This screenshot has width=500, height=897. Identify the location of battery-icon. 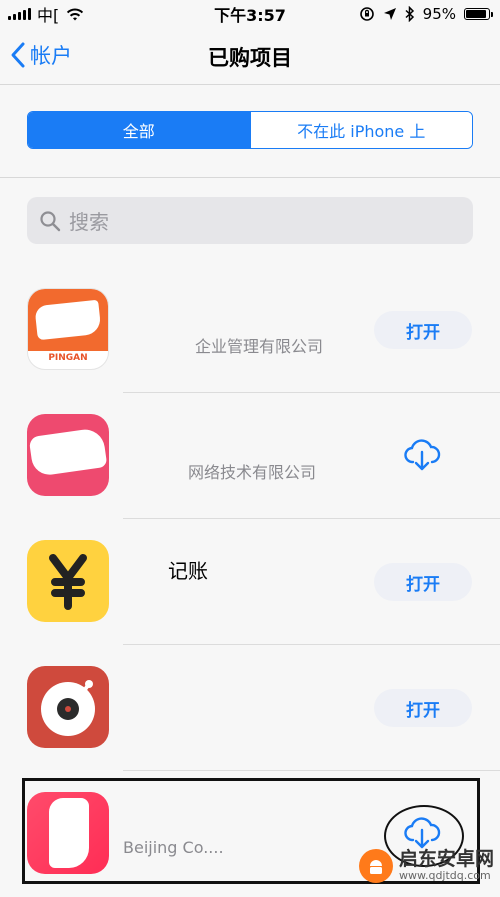
(478, 14).